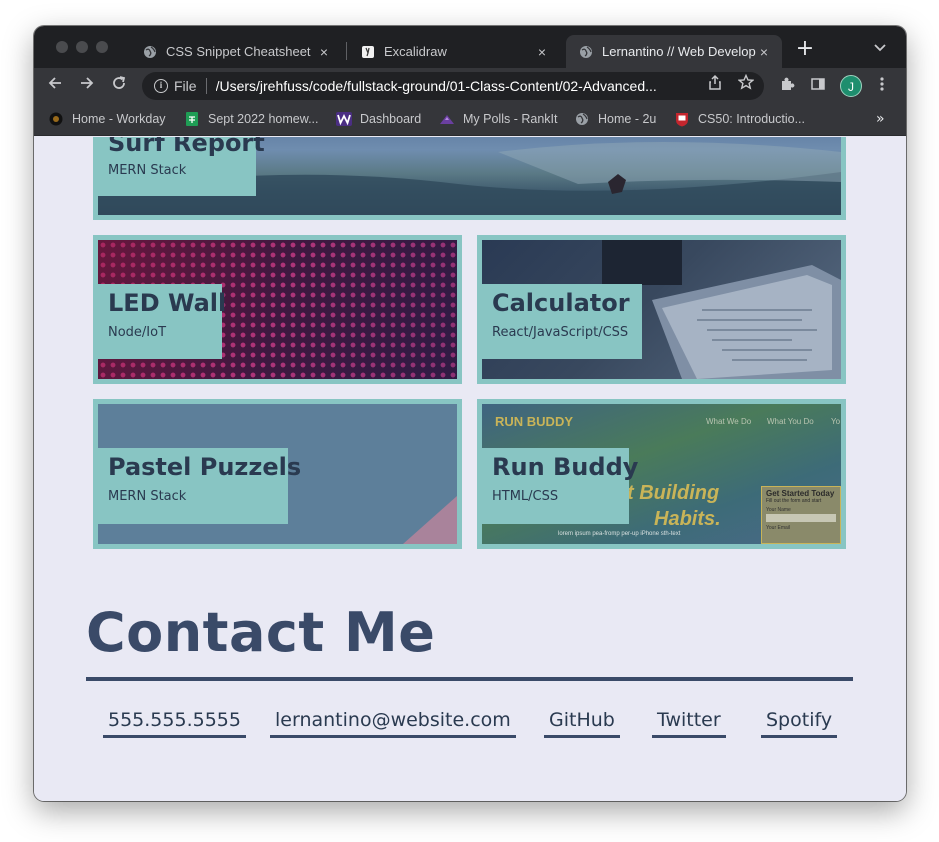 Image resolution: width=939 pixels, height=842 pixels. I want to click on project-card-led-wall: LED Wall Node/IoT, so click(277, 309).